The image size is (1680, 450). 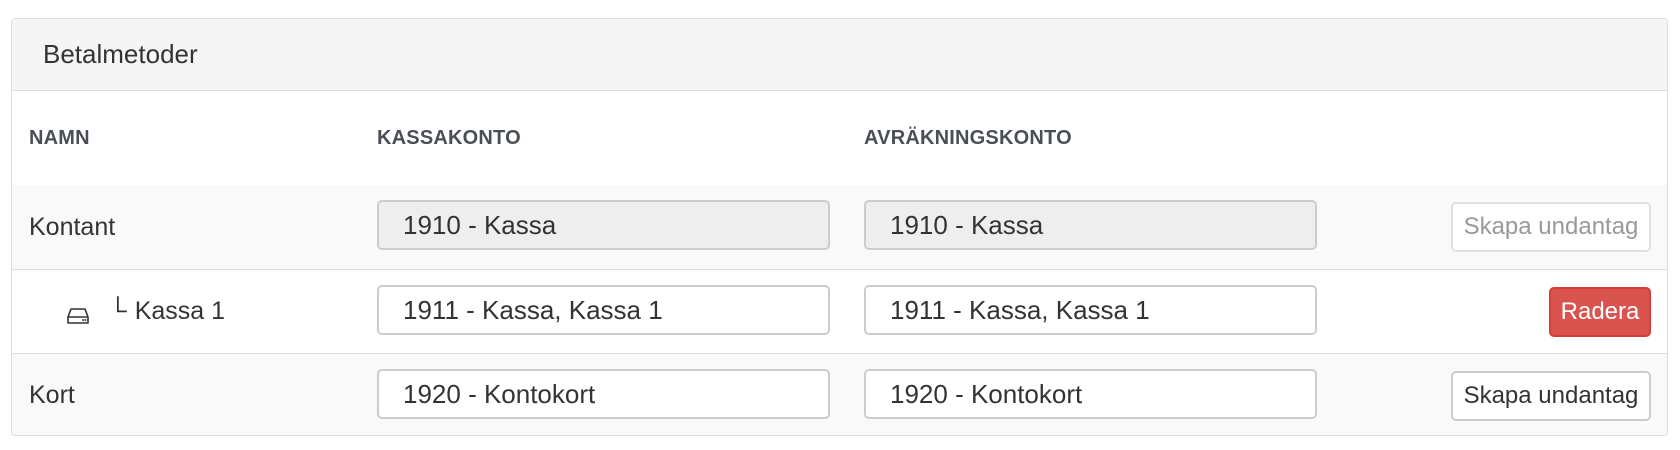 I want to click on payment-method-name: Kontant, so click(x=72, y=226).